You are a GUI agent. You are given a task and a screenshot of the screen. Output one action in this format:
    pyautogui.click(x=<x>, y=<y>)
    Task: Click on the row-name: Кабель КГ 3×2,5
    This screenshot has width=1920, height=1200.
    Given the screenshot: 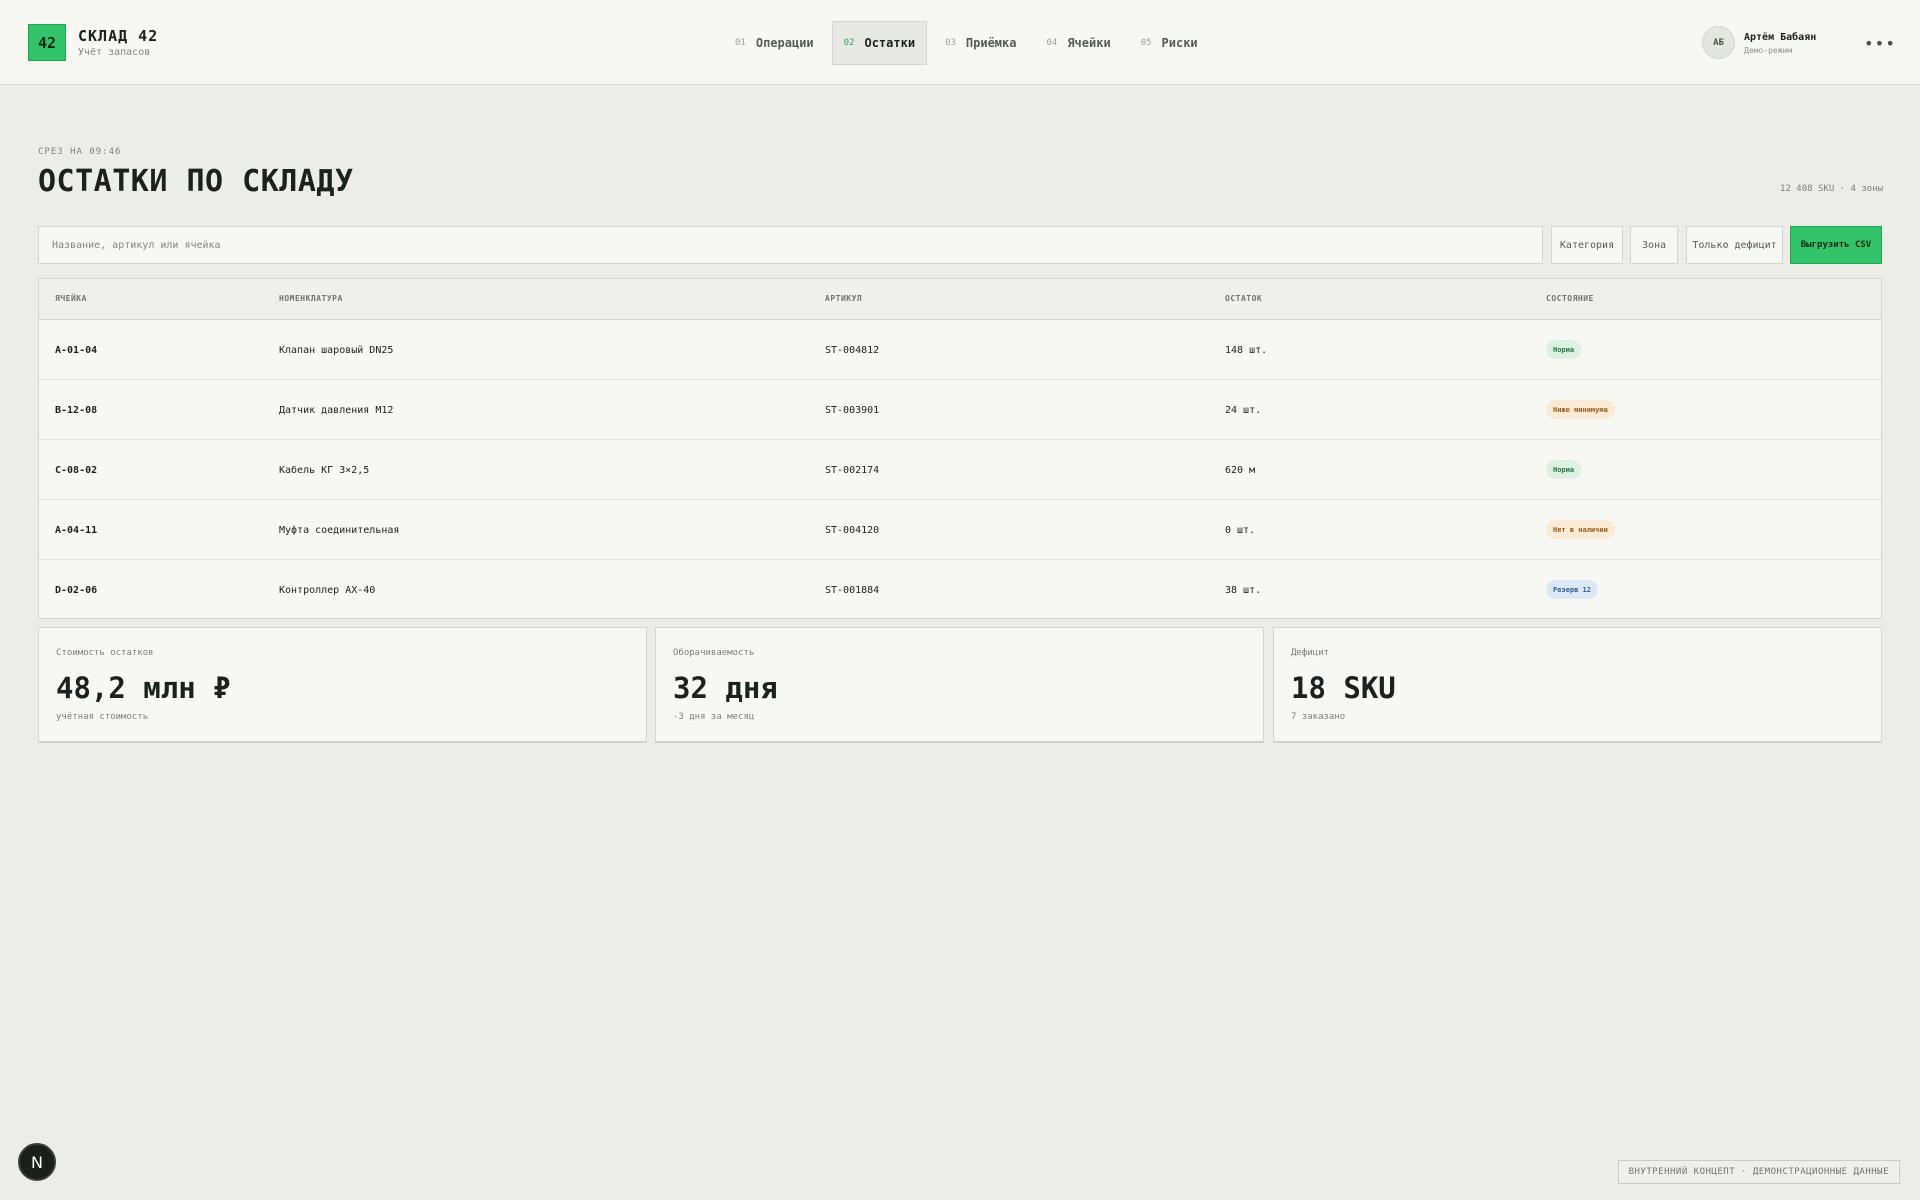 What is the action you would take?
    pyautogui.click(x=324, y=470)
    